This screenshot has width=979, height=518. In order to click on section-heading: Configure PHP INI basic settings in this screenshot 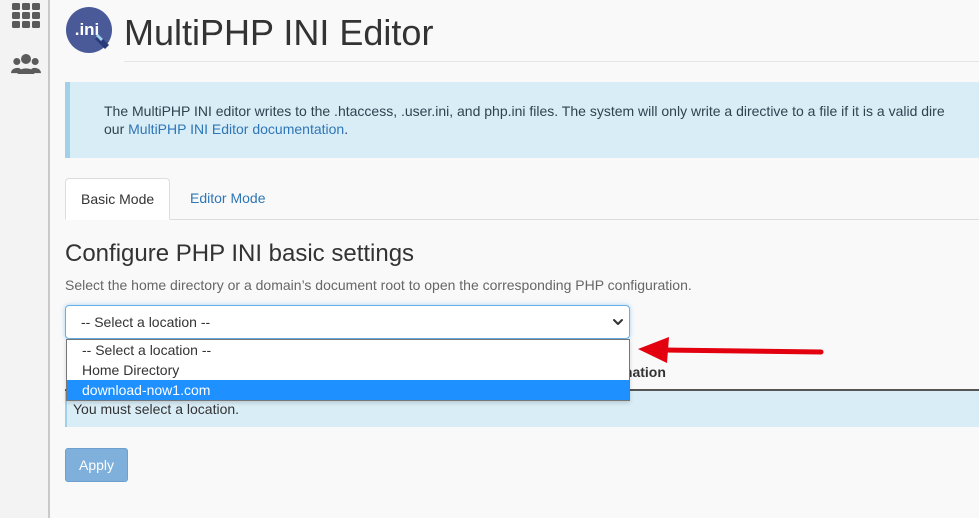, I will do `click(240, 253)`.